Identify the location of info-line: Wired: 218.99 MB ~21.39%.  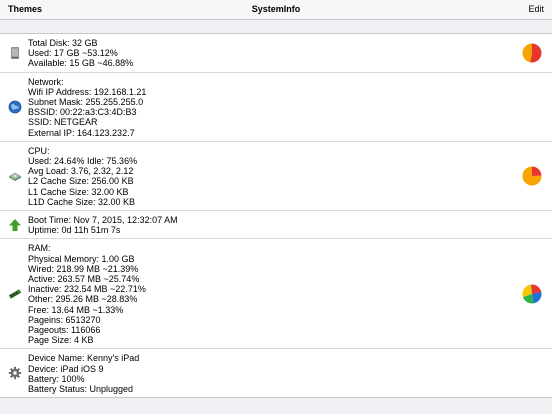
(83, 268).